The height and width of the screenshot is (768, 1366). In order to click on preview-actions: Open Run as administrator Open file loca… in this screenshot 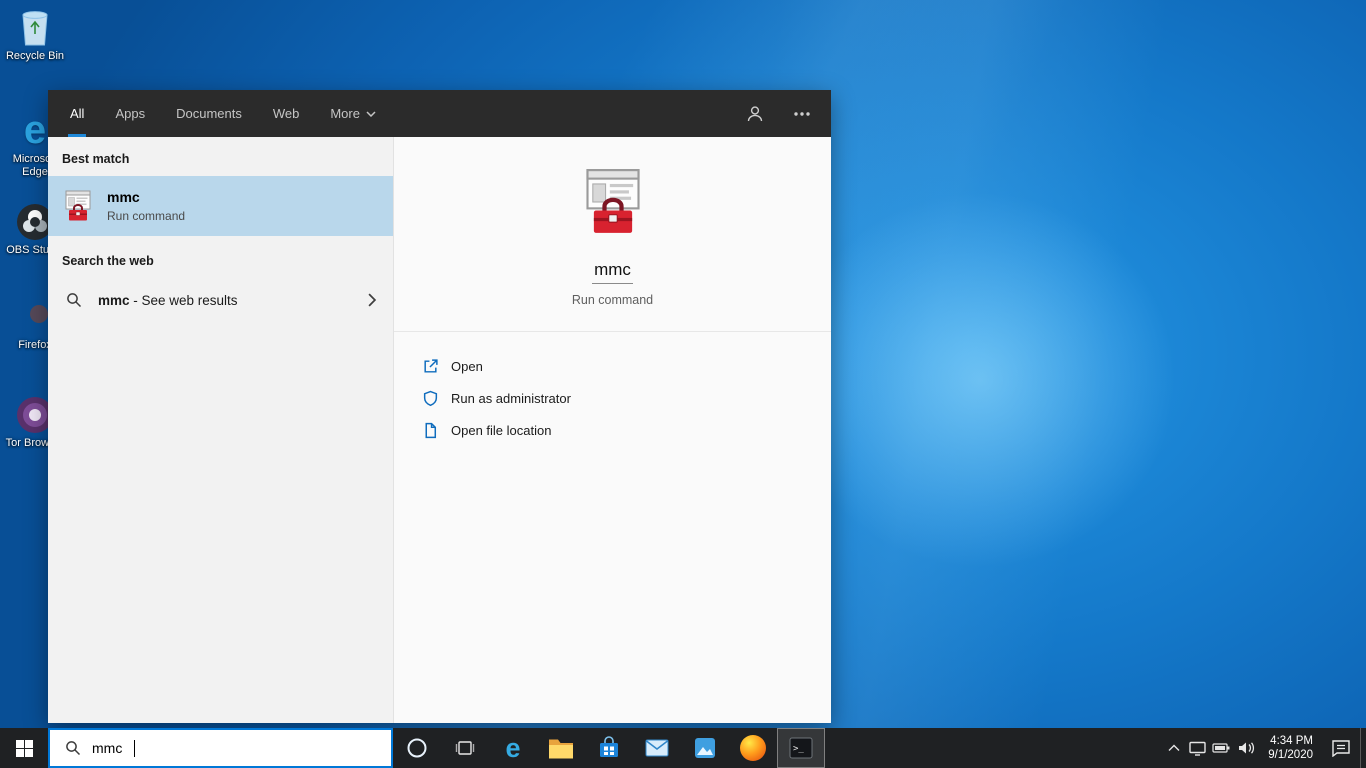, I will do `click(612, 385)`.